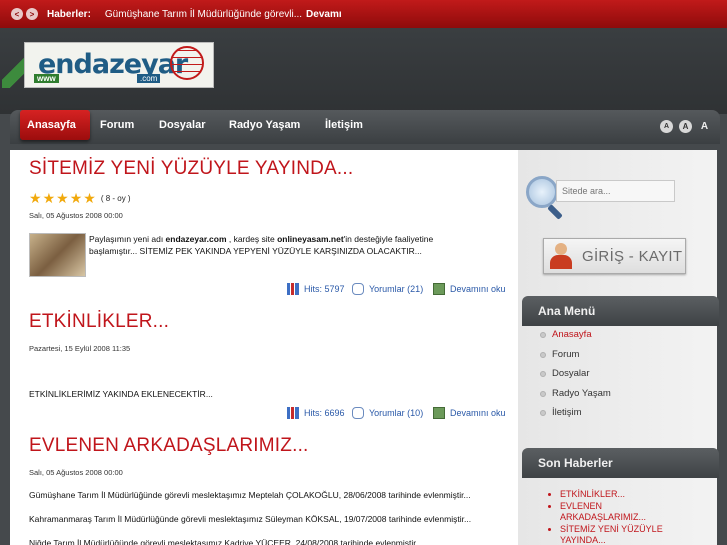 This screenshot has height=545, width=727. I want to click on site-logo: endazeyar www .com, so click(109, 66).